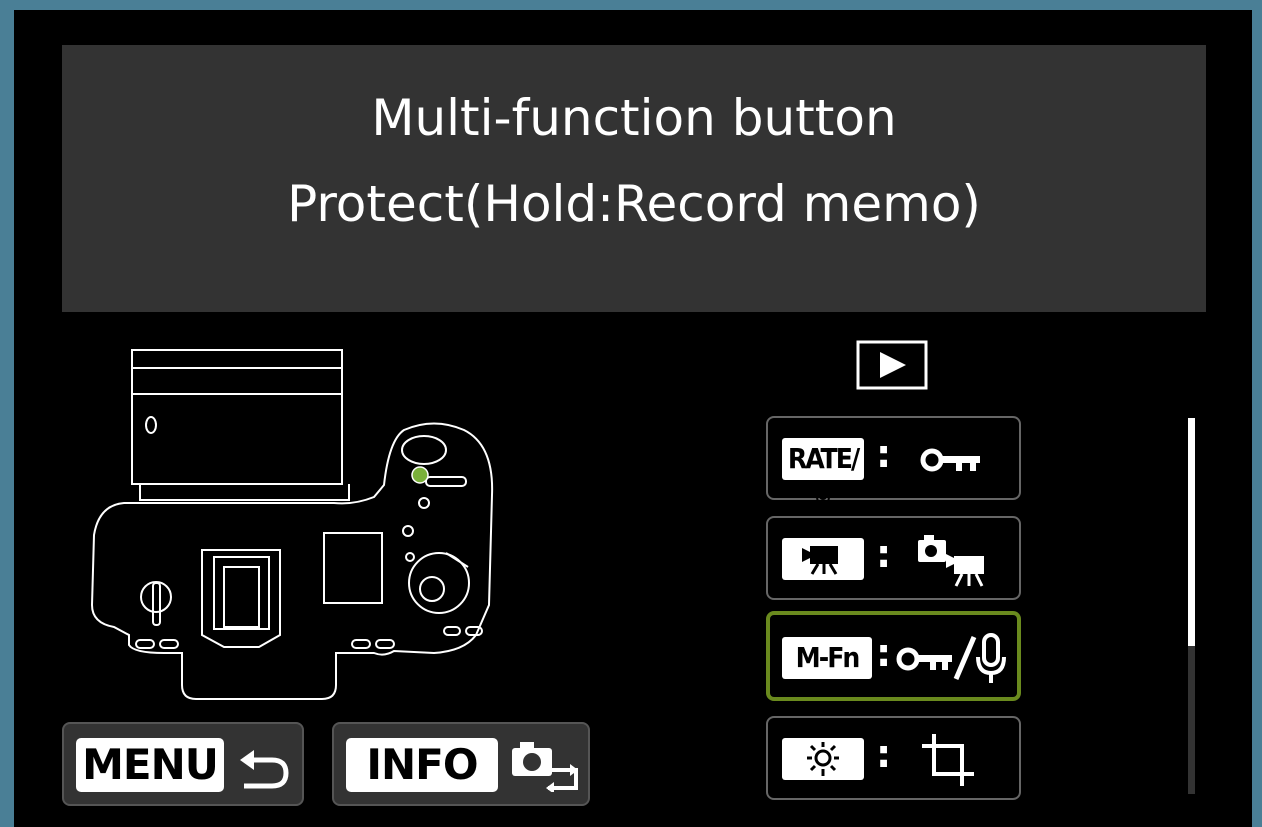 Image resolution: width=1262 pixels, height=827 pixels. I want to click on info-camera-switch-button: INFO, so click(461, 764).